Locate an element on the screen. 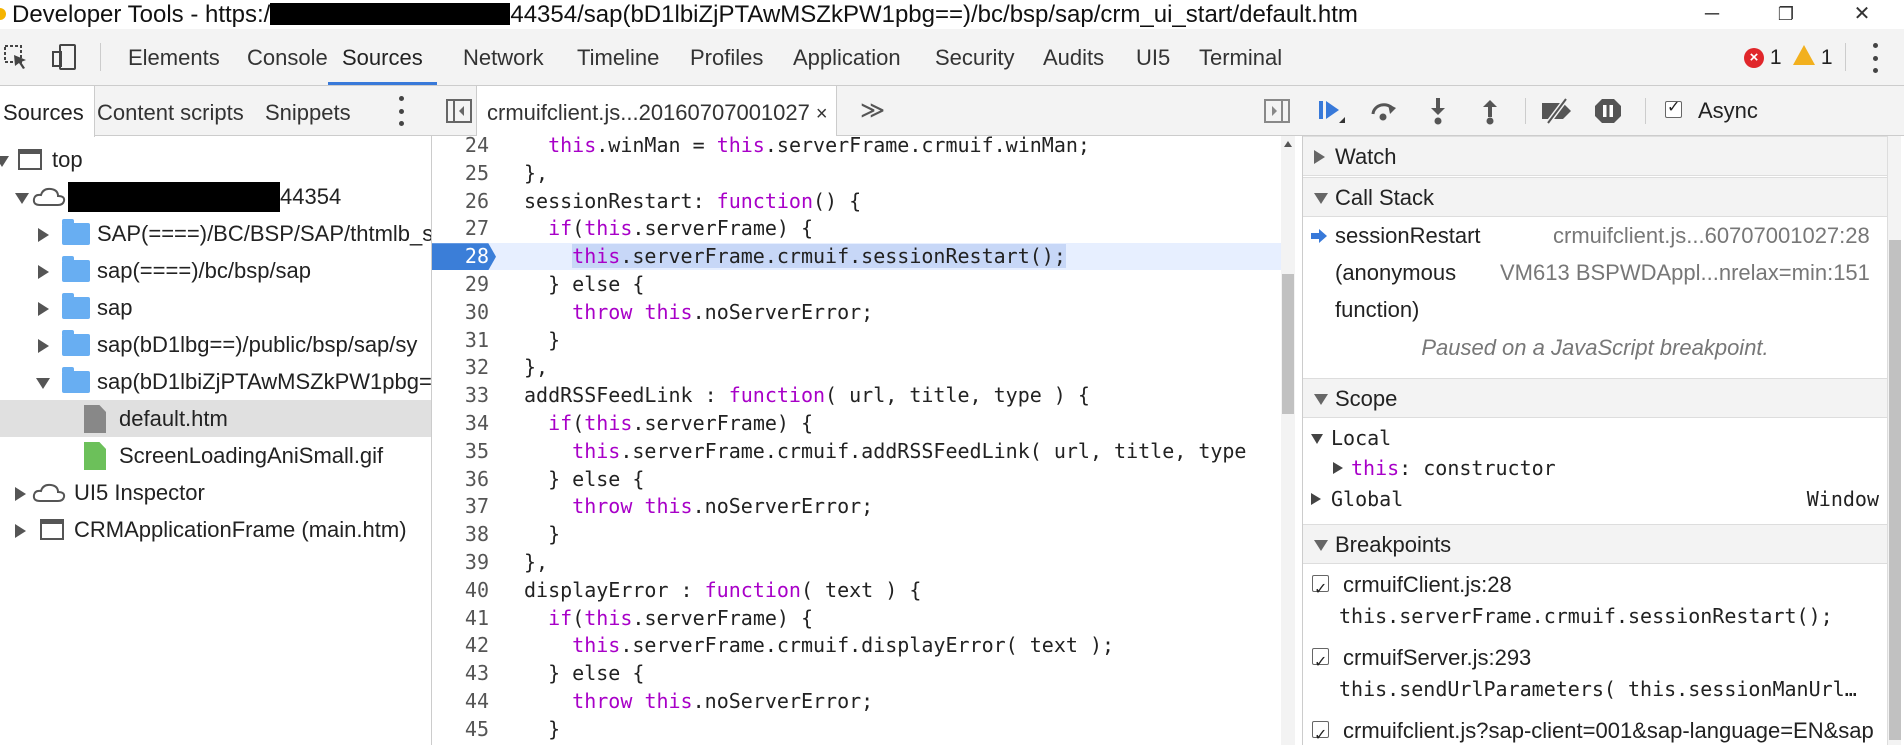  call-frame-location: crmuifclient.js...60707001027:28 is located at coordinates (1711, 235).